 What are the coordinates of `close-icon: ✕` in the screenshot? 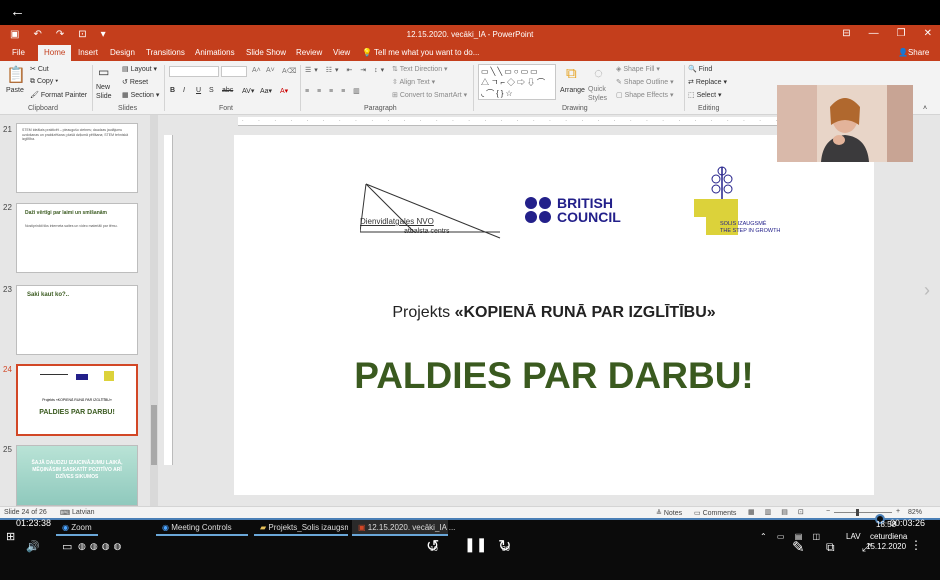 It's located at (928, 33).